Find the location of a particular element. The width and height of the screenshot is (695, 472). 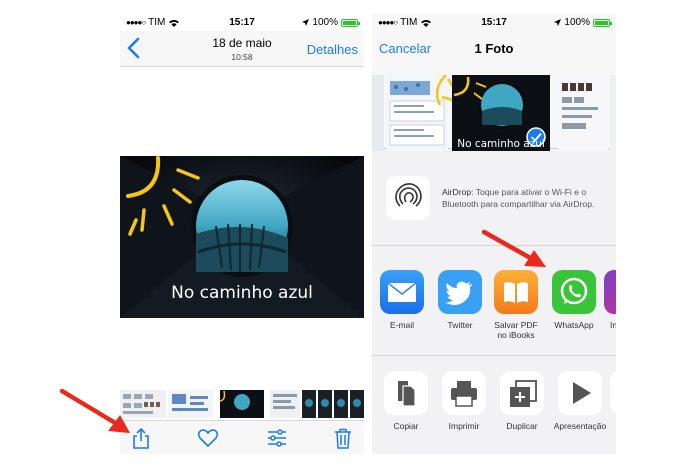

share-app-twitter: Twitter is located at coordinates (460, 300).